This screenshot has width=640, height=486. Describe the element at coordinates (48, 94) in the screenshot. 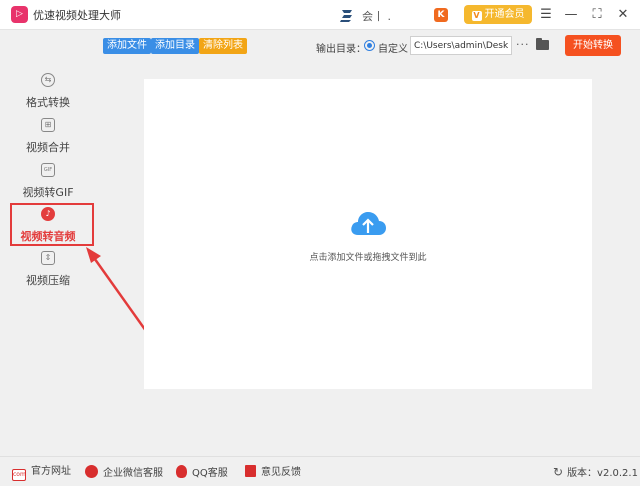

I see `sidebar-item-format-convert: ⇆ 格式转换` at that location.